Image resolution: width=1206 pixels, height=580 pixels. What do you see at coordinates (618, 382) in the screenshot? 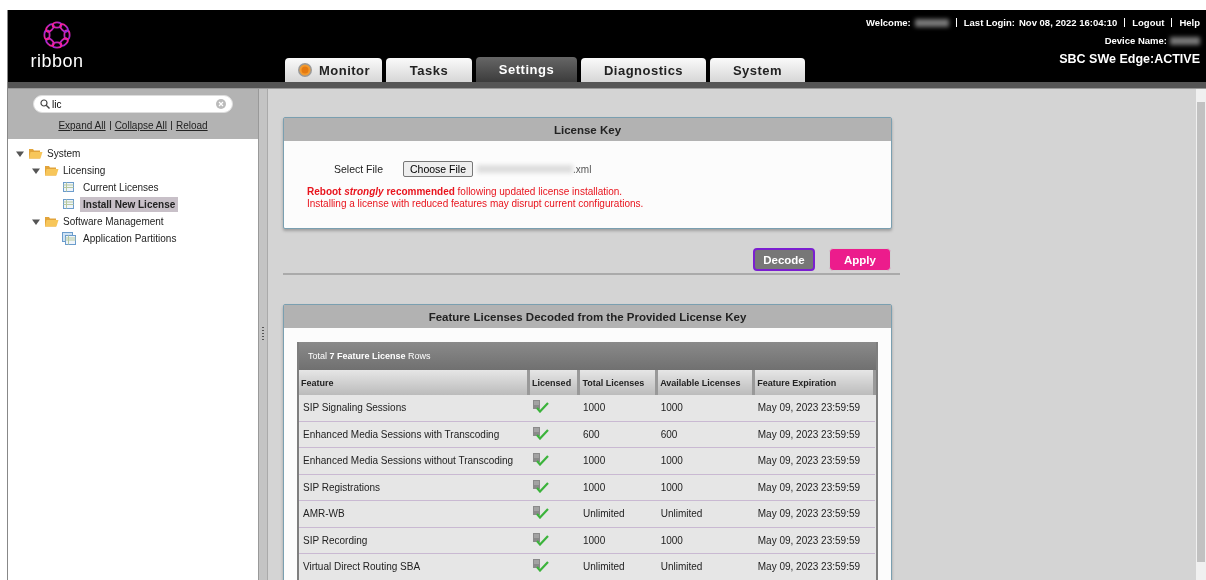
I see `column-header: Total Licenses` at bounding box center [618, 382].